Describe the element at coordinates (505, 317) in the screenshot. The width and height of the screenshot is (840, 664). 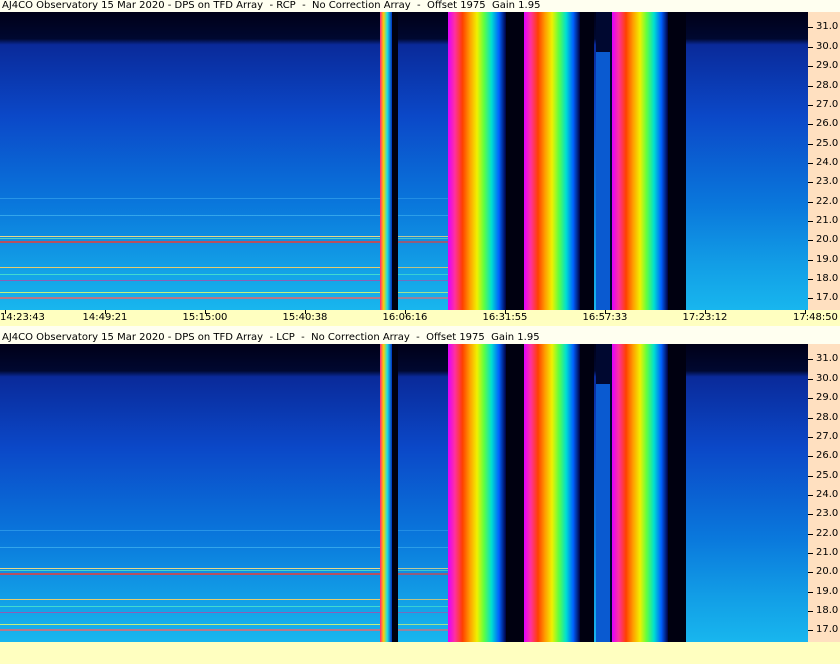
I see `x-tick-label: 16:31:55` at that location.